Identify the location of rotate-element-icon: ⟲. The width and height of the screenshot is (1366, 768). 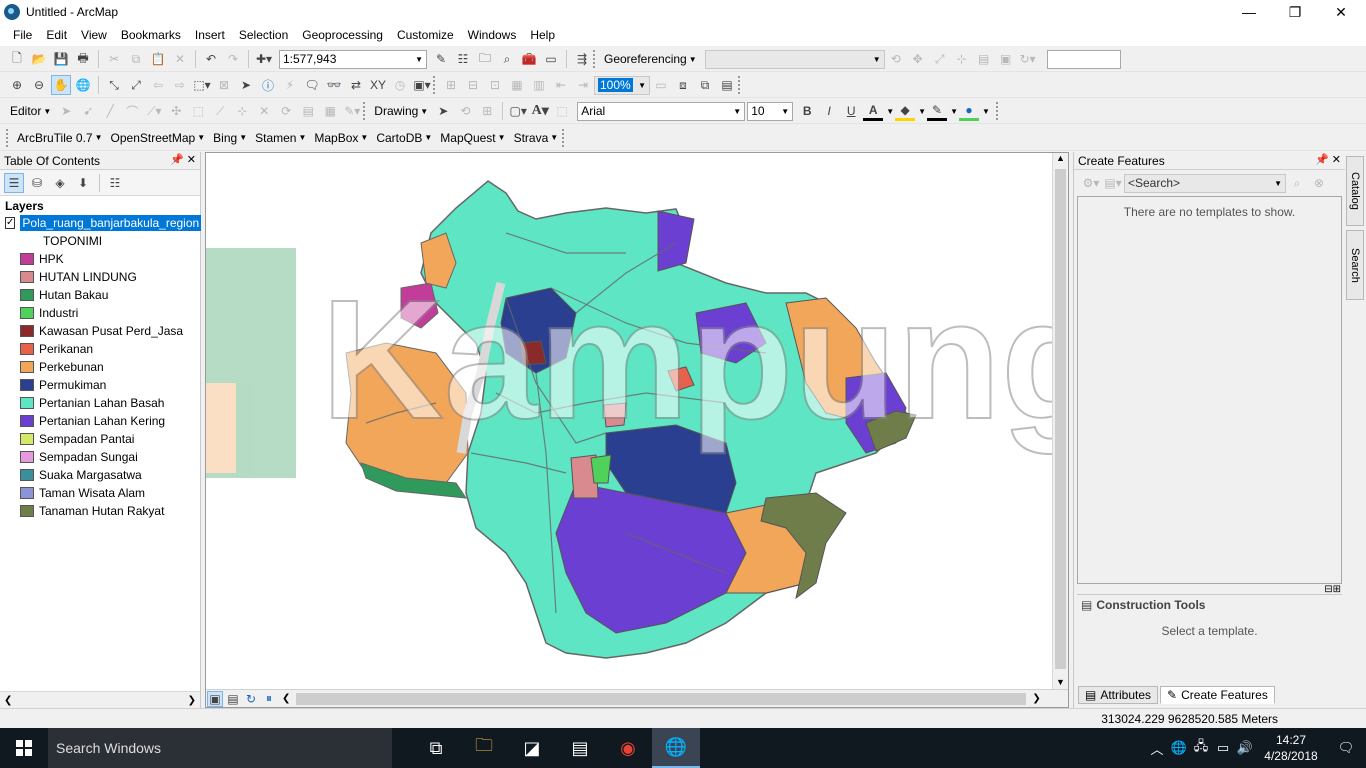
(465, 111).